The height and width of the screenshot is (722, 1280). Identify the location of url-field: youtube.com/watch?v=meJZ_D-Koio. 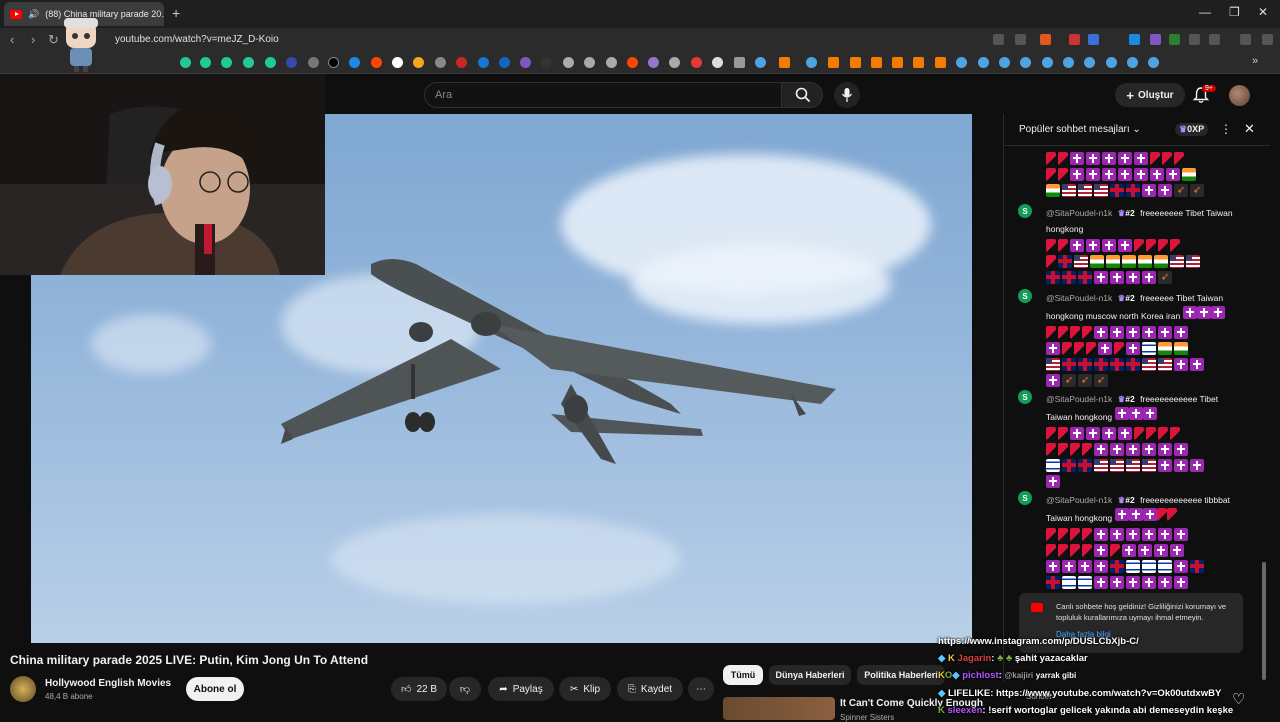
(197, 39).